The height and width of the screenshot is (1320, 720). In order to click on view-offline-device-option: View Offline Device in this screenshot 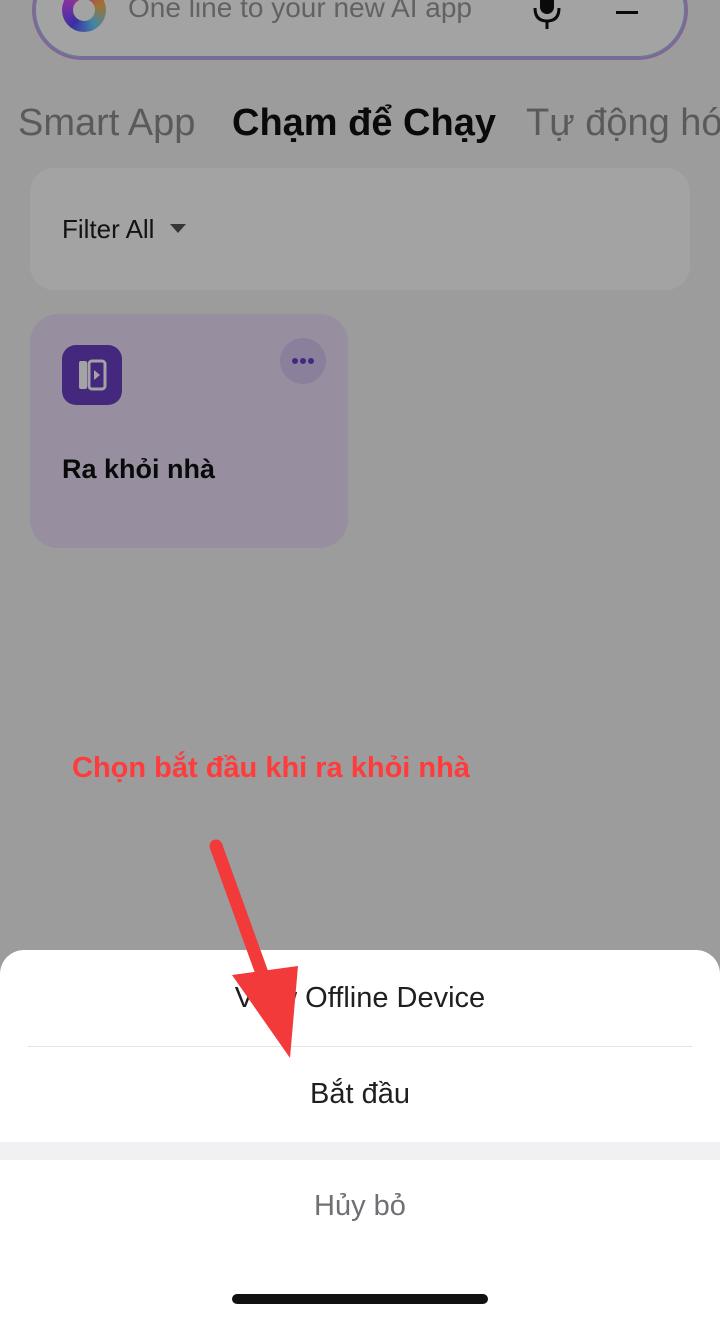, I will do `click(360, 998)`.